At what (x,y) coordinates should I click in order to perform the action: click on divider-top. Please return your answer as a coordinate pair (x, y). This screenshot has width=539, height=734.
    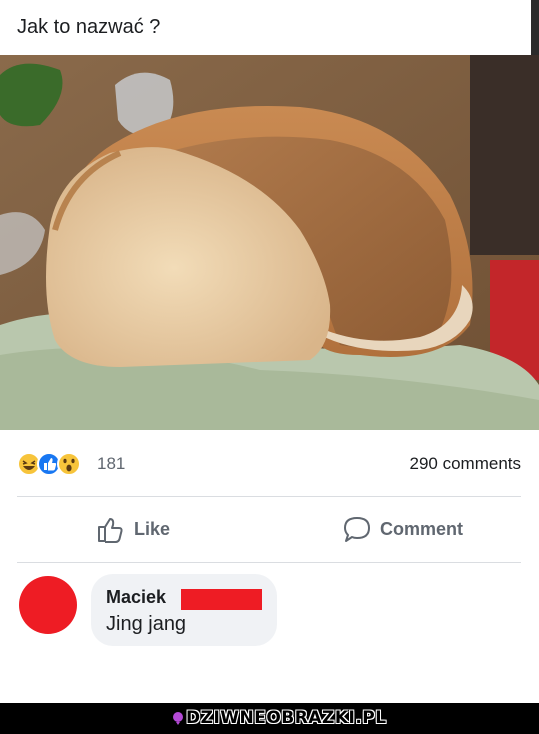
    Looking at the image, I should click on (269, 496).